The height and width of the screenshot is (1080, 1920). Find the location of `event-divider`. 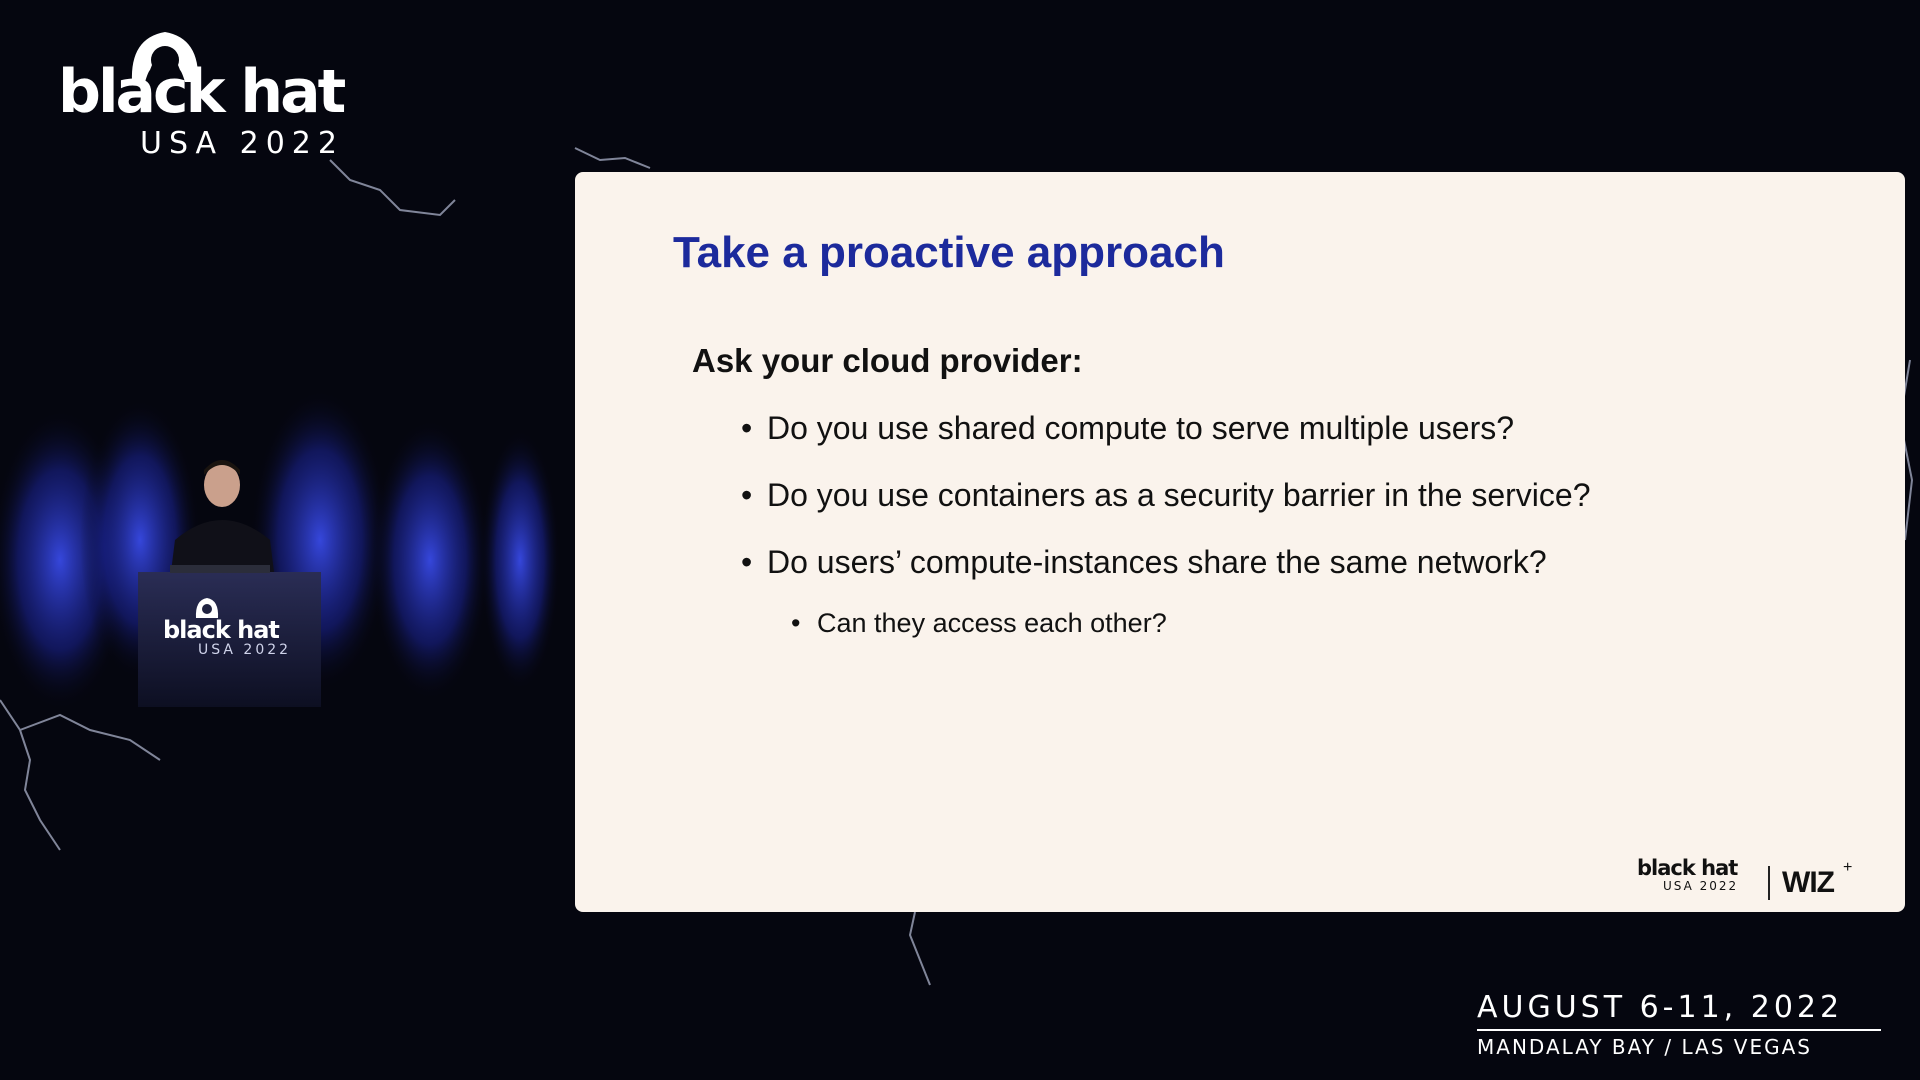

event-divider is located at coordinates (1679, 1030).